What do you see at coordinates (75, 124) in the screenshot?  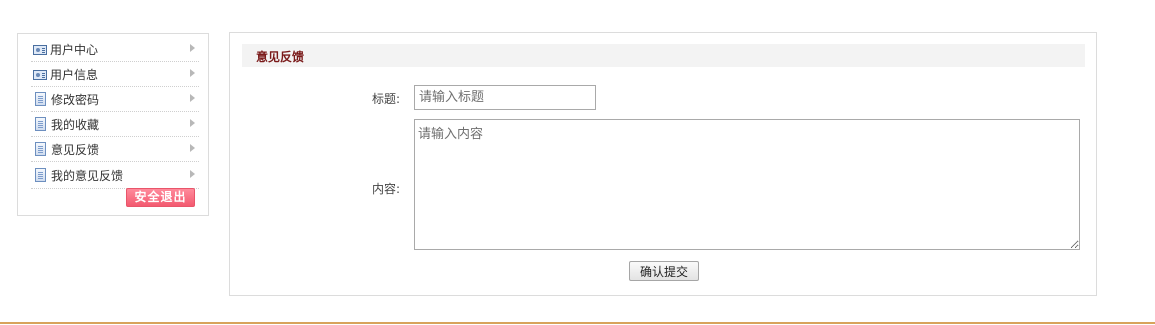 I see `sidebar-item-label: 我的收藏` at bounding box center [75, 124].